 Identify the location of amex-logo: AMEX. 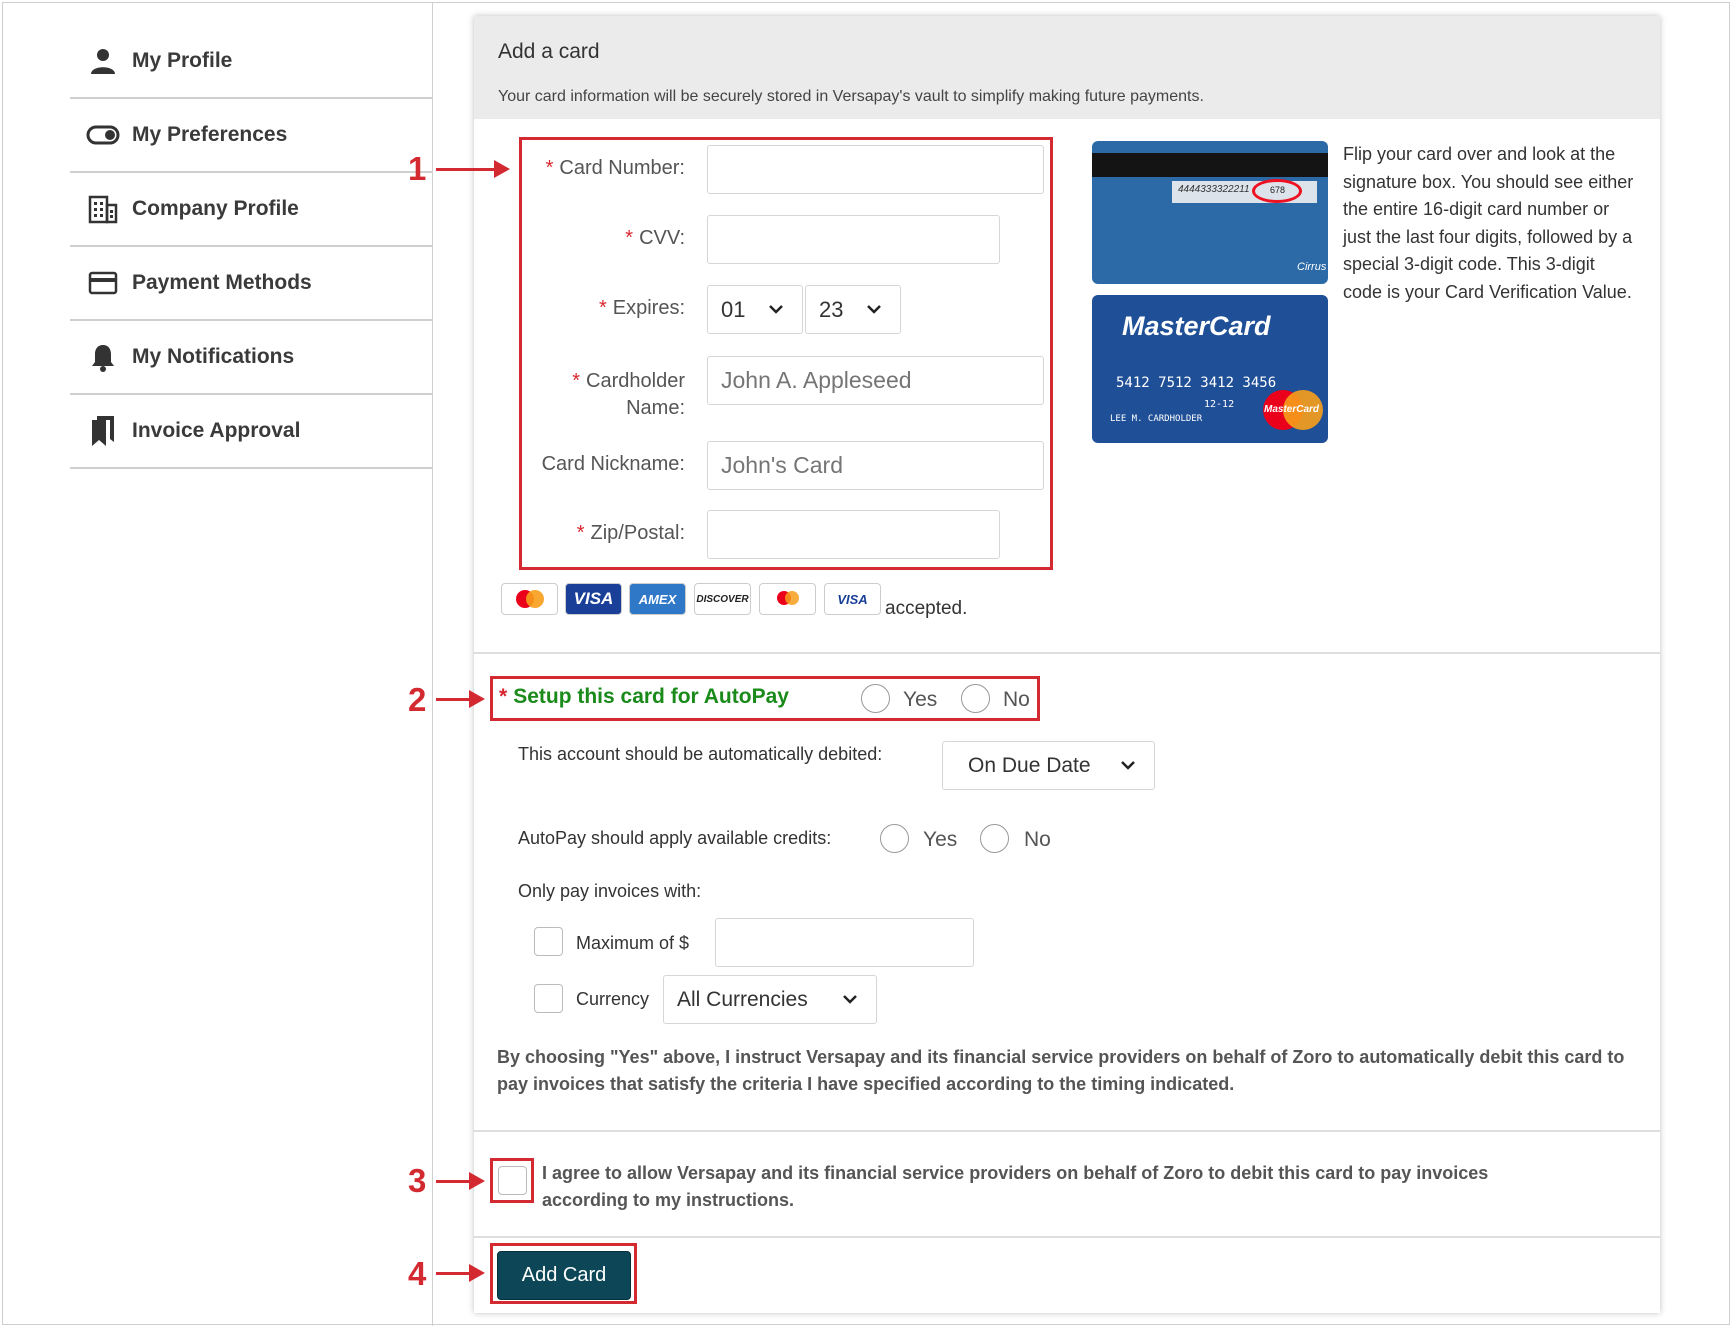
(657, 599).